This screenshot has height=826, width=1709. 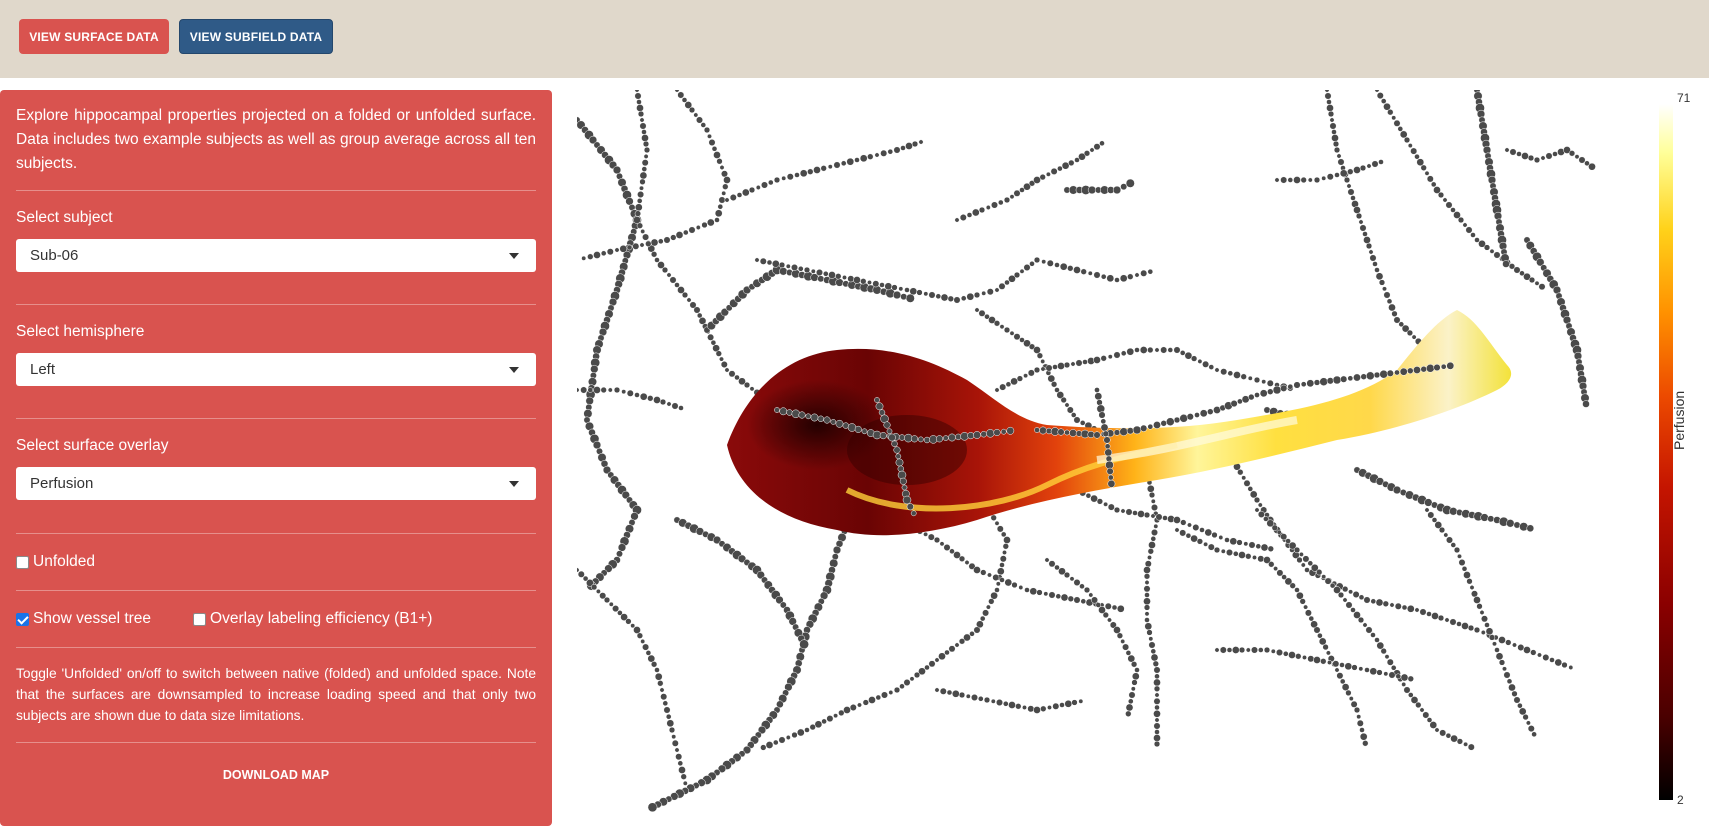 What do you see at coordinates (54, 255) in the screenshot?
I see `subject-select-value: Sub-06` at bounding box center [54, 255].